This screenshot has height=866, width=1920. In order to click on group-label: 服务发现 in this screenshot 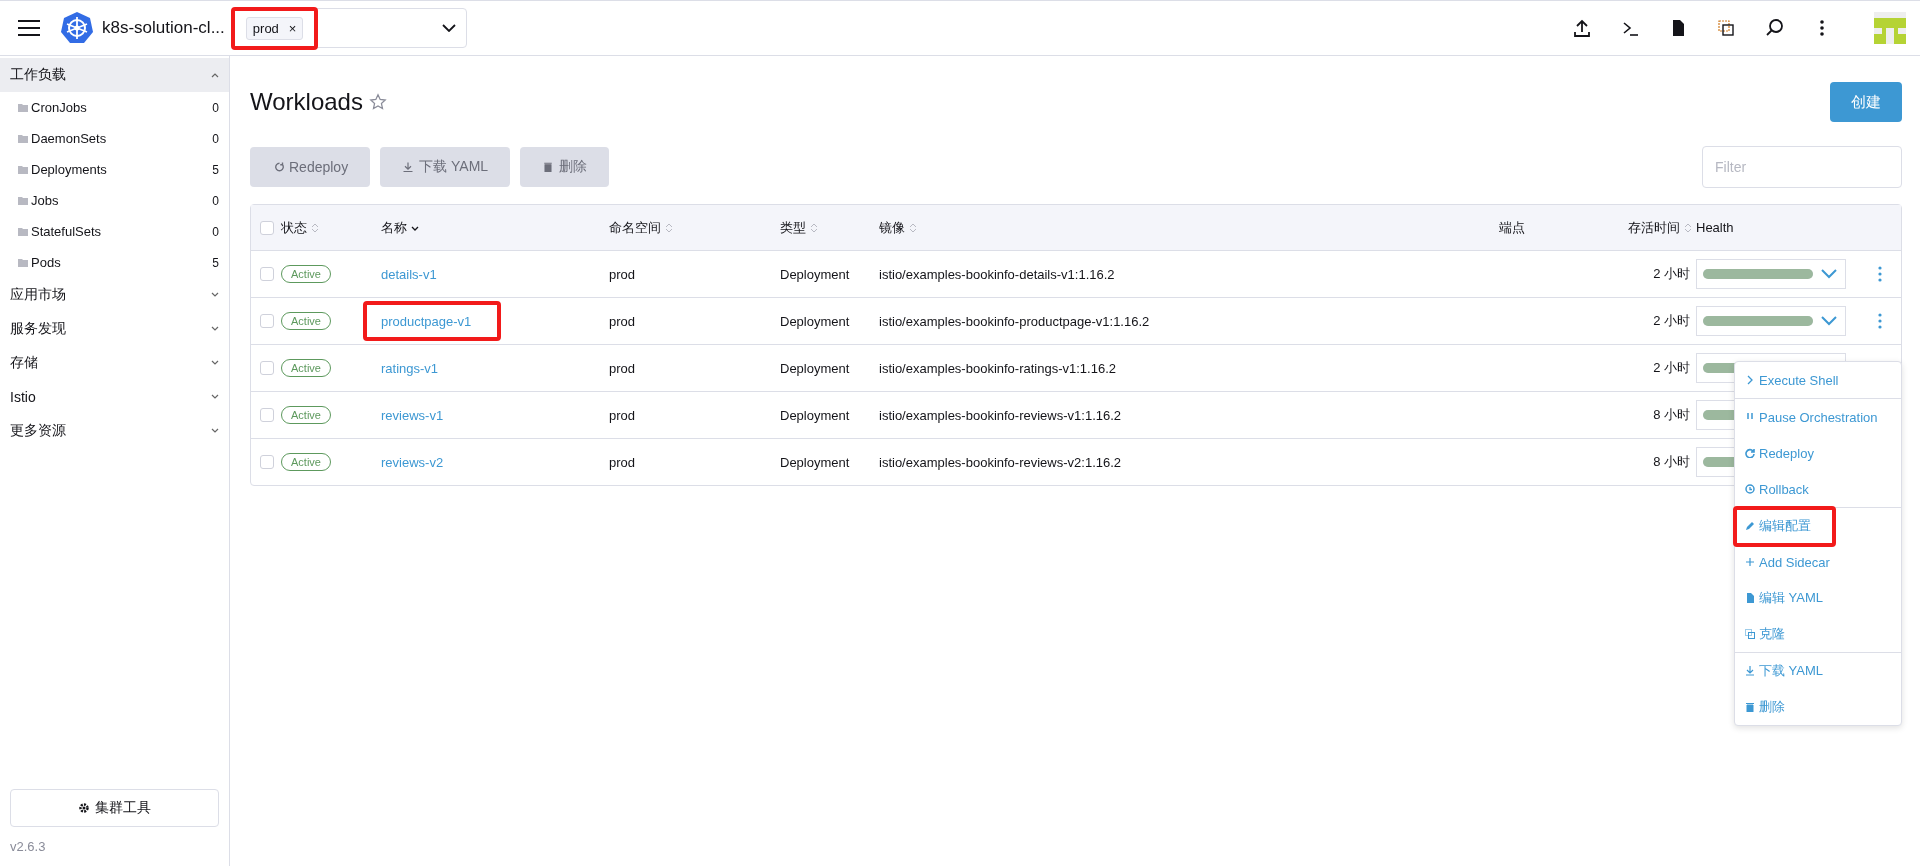, I will do `click(38, 329)`.